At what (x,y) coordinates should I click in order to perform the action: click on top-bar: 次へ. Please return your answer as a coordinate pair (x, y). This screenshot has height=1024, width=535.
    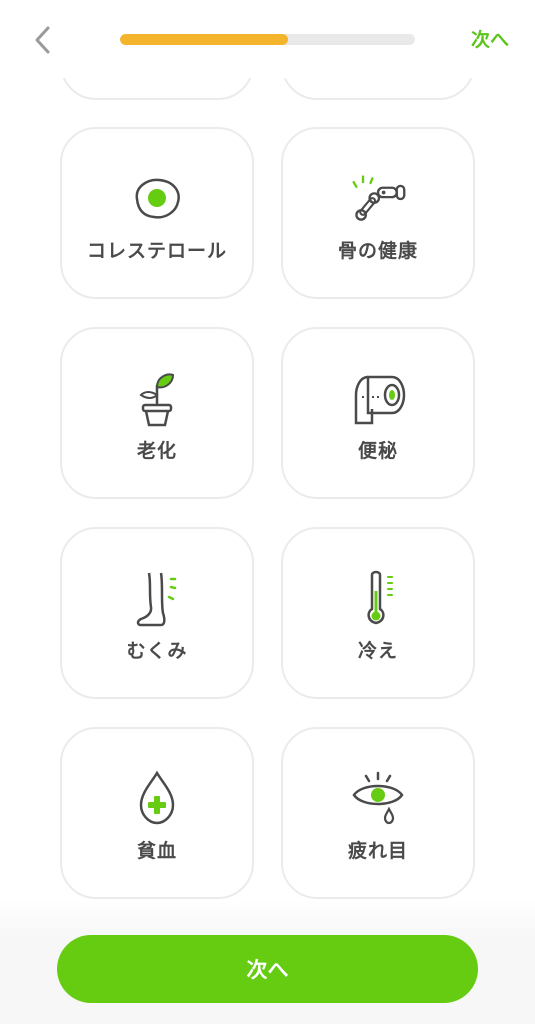
    Looking at the image, I should click on (267, 39).